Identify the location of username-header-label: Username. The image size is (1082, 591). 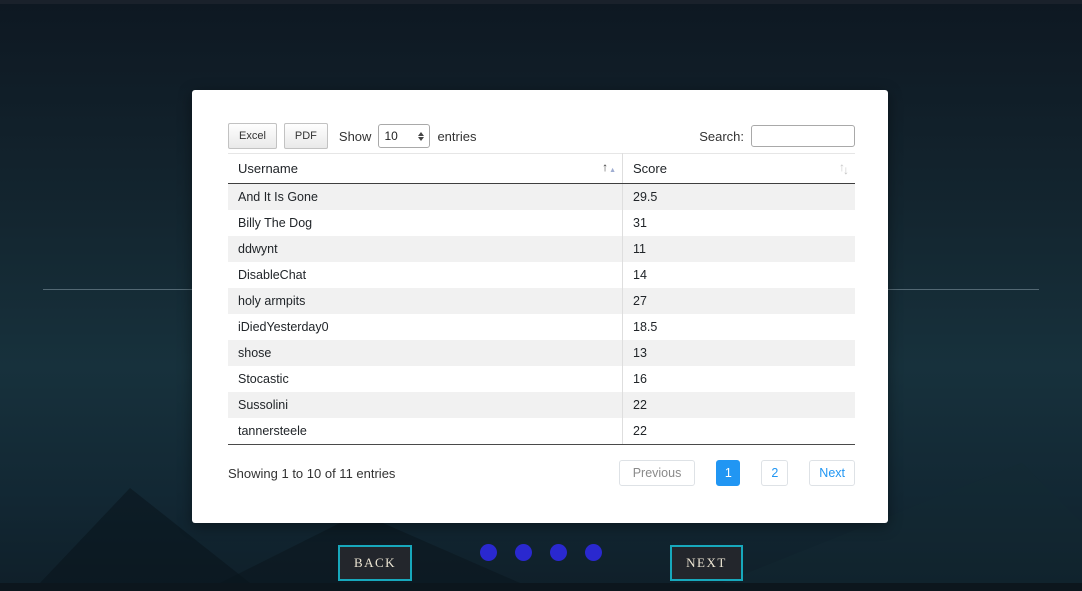
(268, 168).